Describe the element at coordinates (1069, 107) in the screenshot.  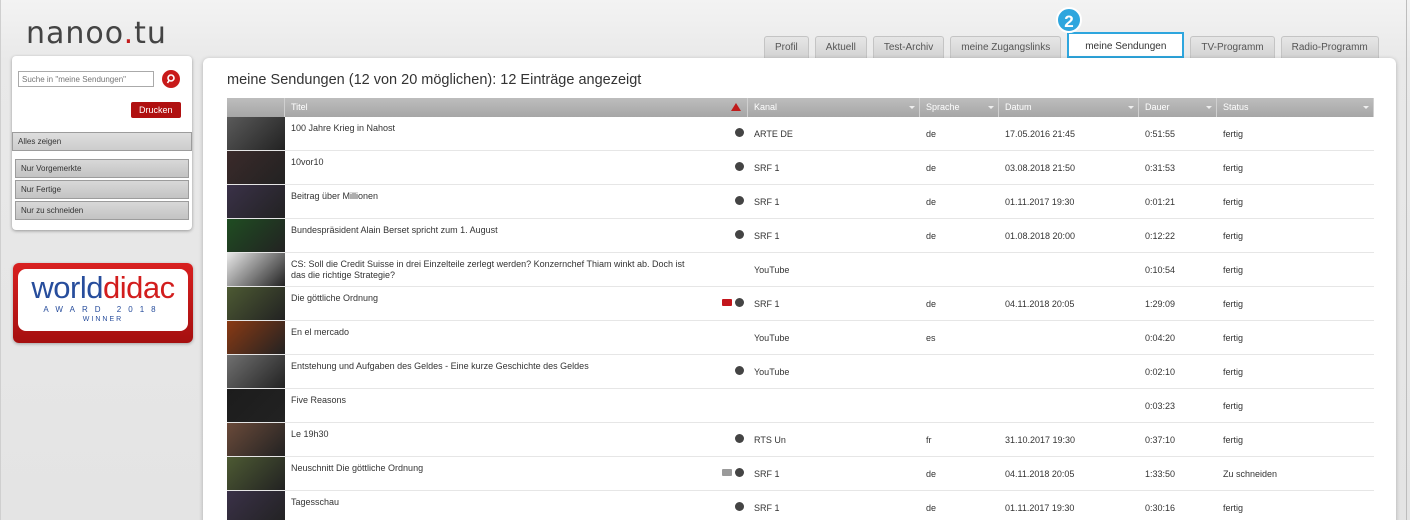
I see `column-header-date: Datum` at that location.